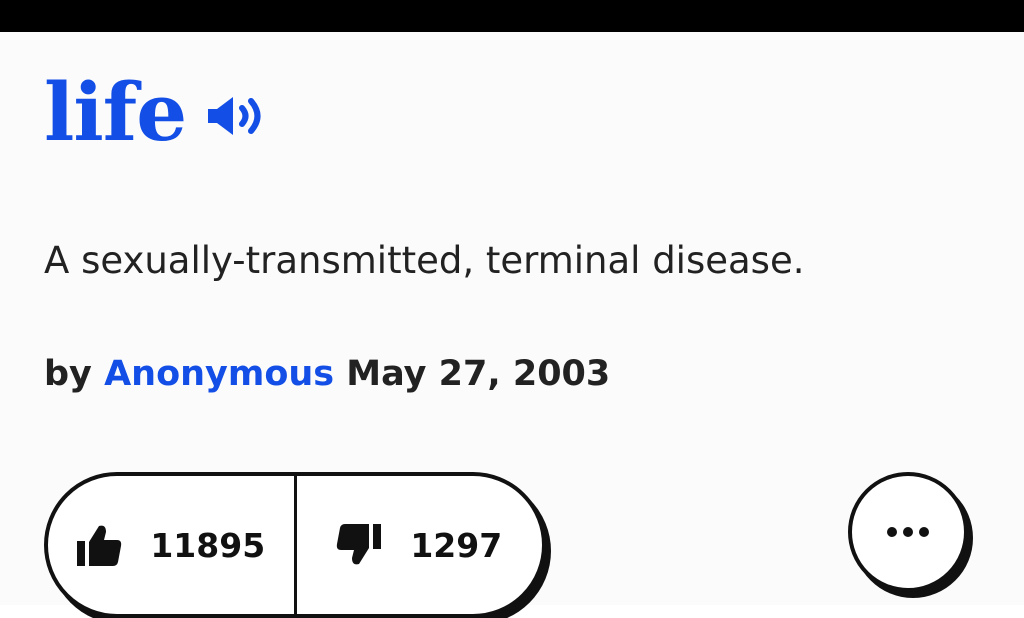 The height and width of the screenshot is (618, 1024). I want to click on speaker-icon, so click(237, 116).